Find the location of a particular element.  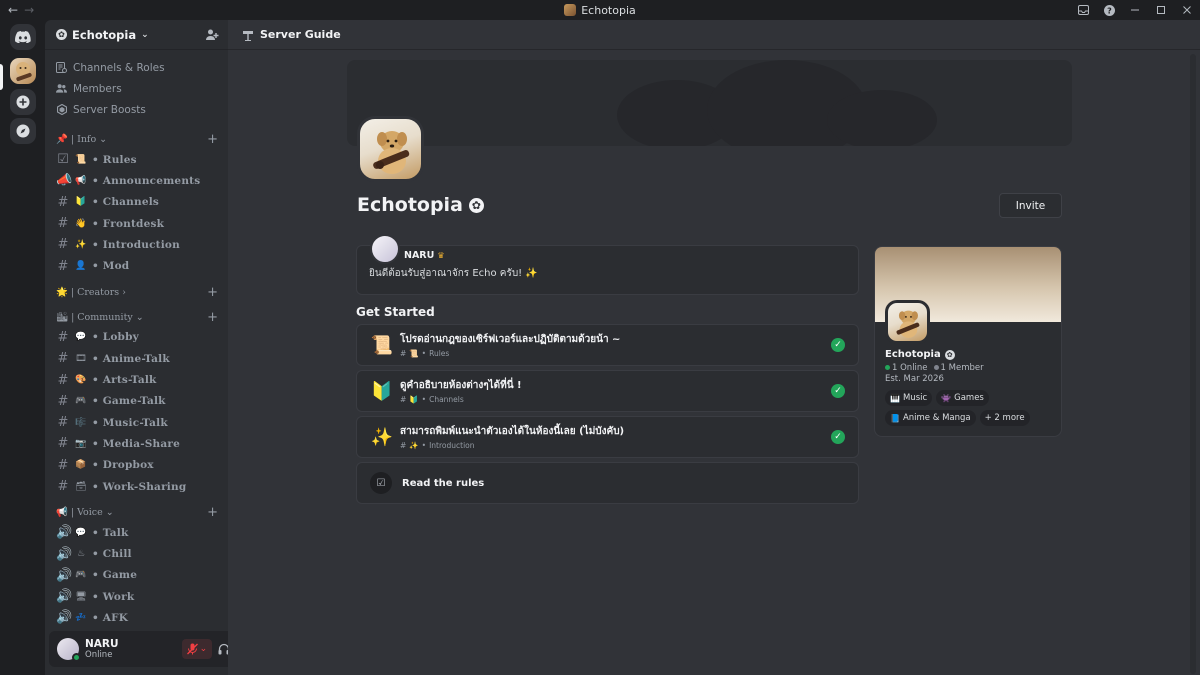

channel-emoji: 📦 is located at coordinates (81, 465).